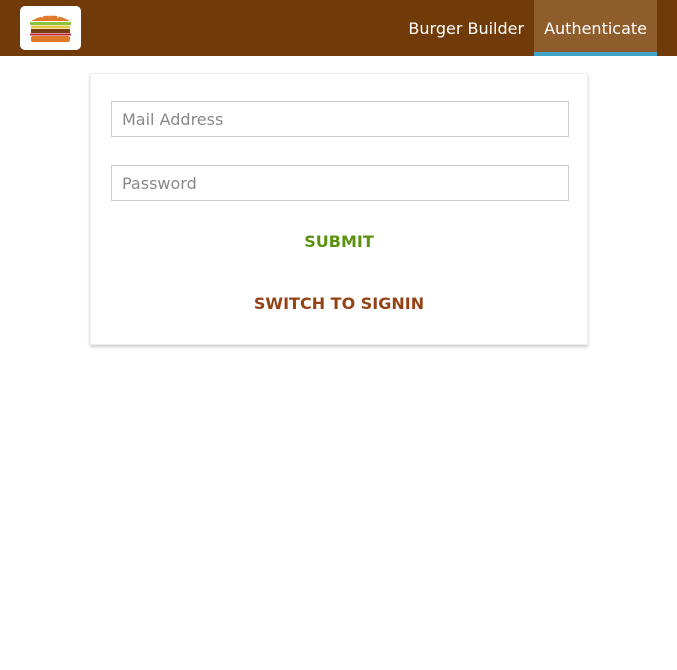 This screenshot has height=670, width=677. I want to click on burger-logo-icon, so click(50, 28).